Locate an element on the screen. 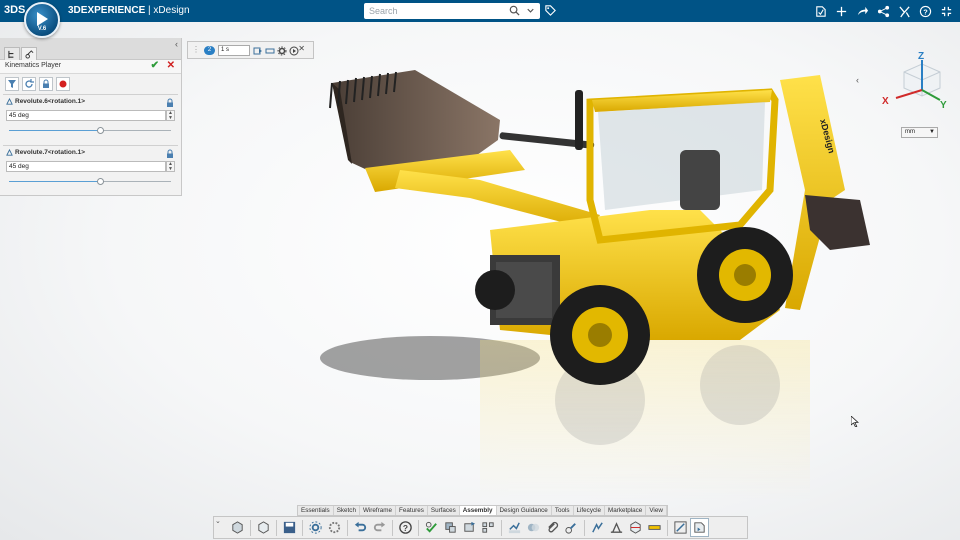 The width and height of the screenshot is (960, 540). compass-button: V.6 is located at coordinates (42, 20).